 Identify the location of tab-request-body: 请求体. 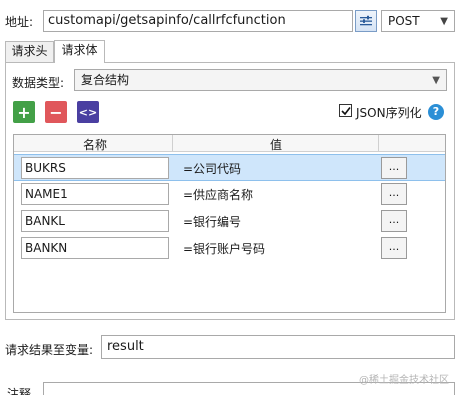
(79, 51).